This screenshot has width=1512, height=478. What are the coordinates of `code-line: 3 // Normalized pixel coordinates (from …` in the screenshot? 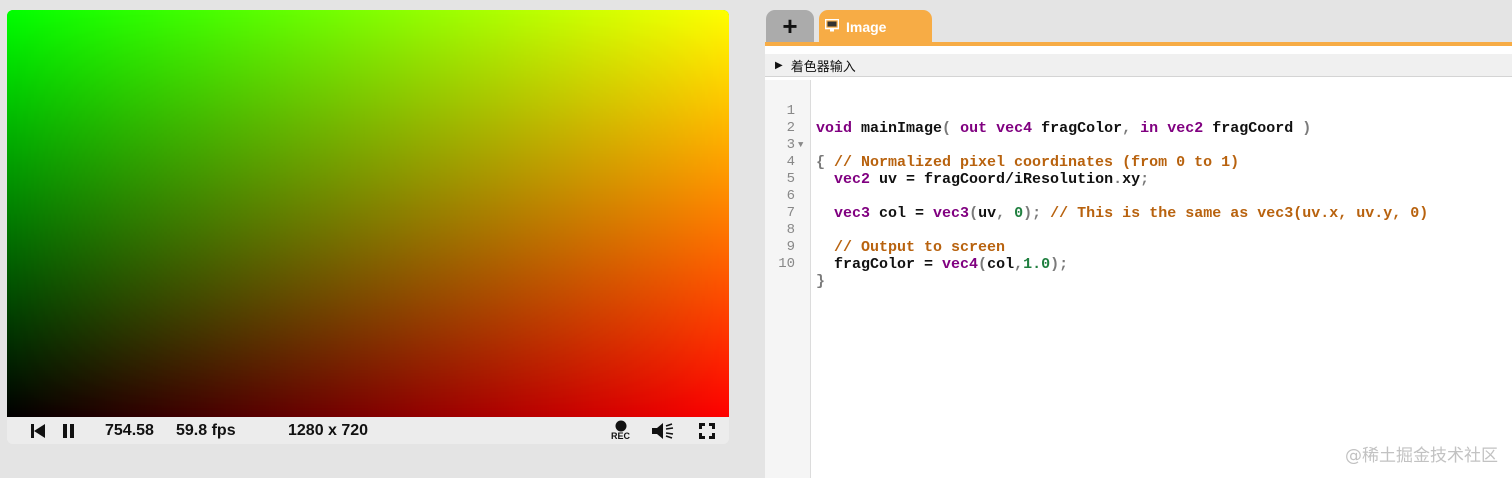 It's located at (1138, 145).